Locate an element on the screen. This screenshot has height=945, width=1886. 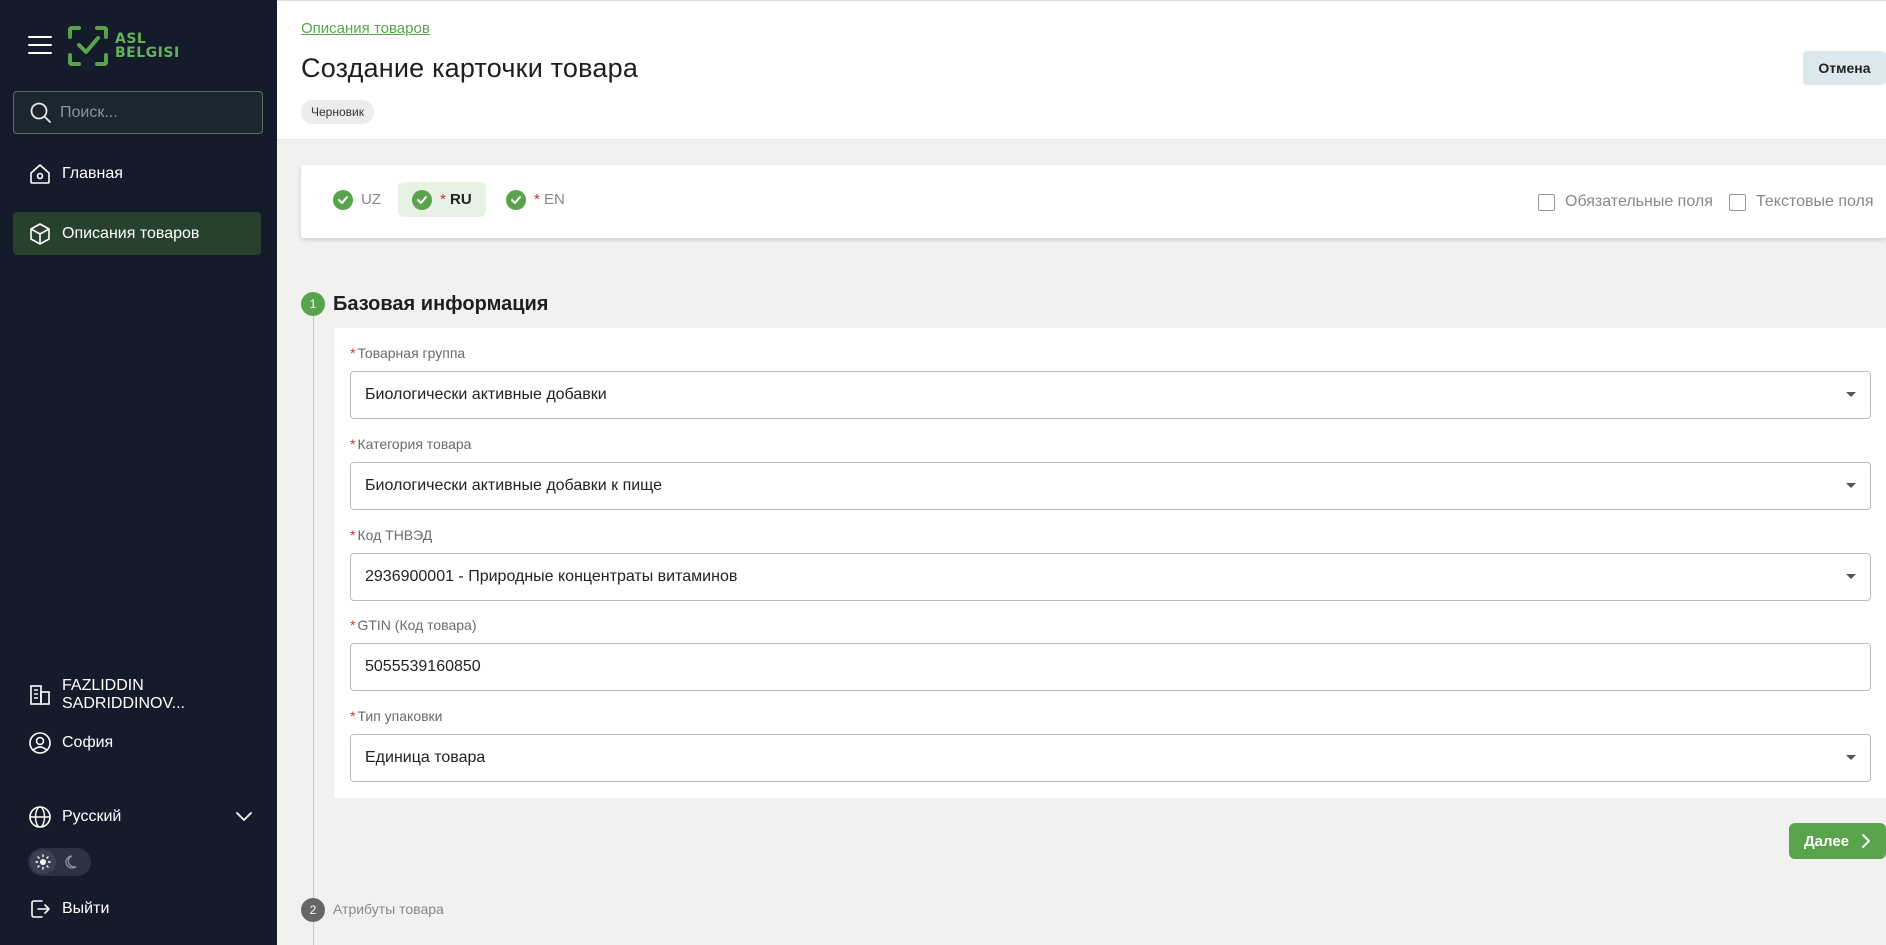
logo-line1: ASL is located at coordinates (131, 39).